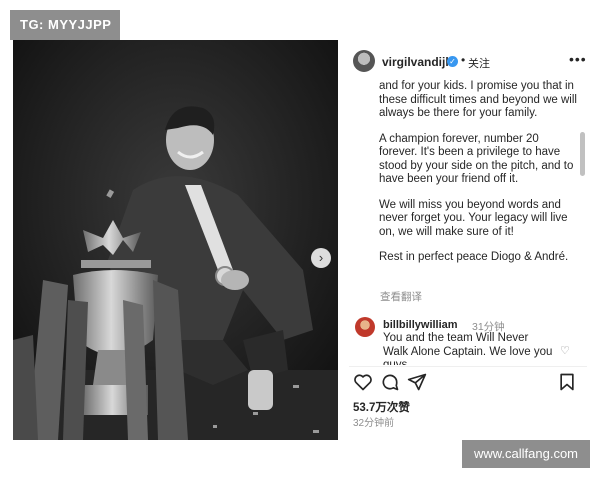 The image size is (600, 480). Describe the element at coordinates (363, 382) in the screenshot. I see `like-icon` at that location.